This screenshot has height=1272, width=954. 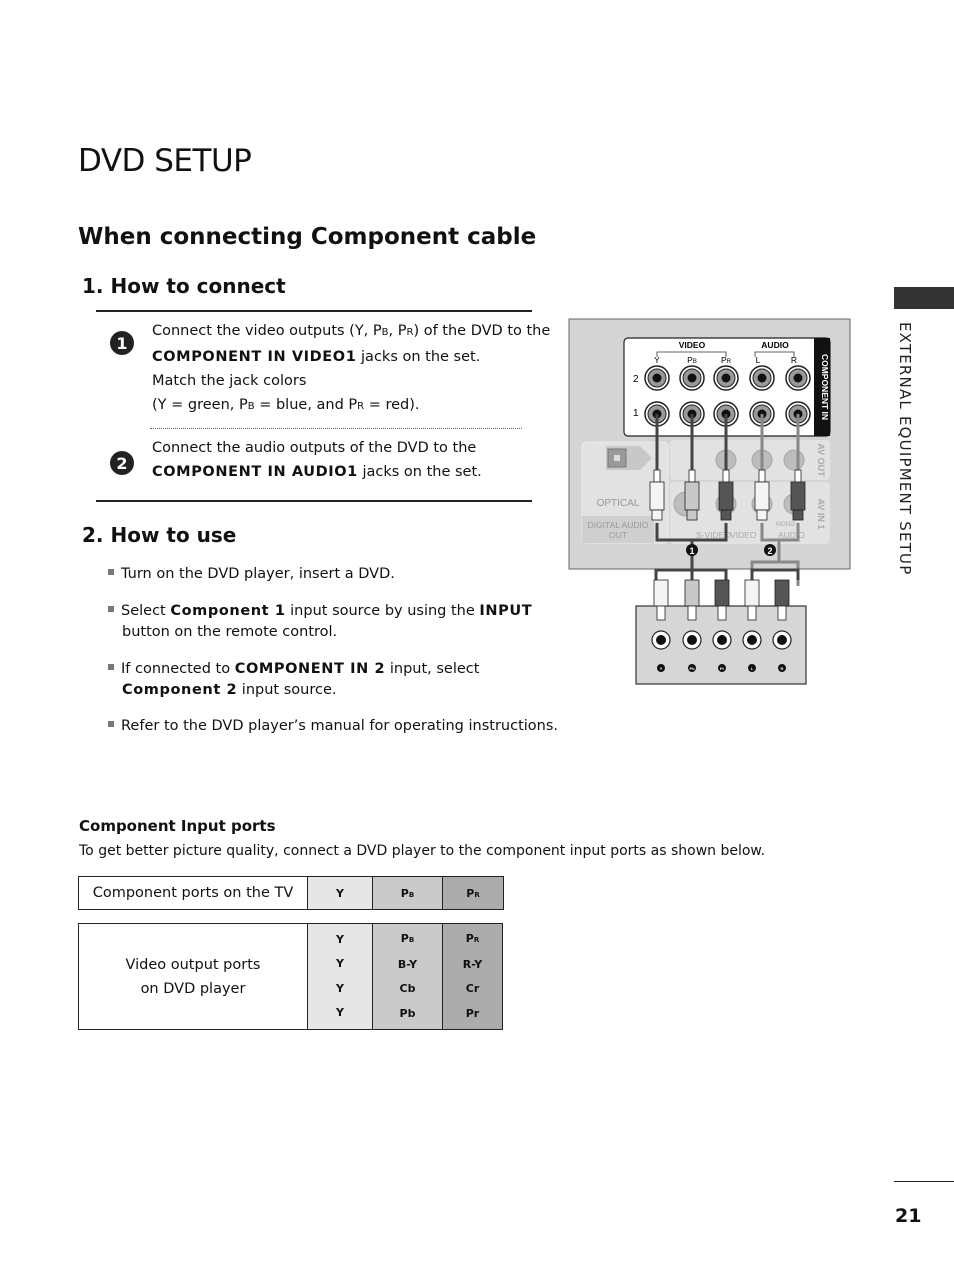 What do you see at coordinates (432, 669) in the screenshot?
I see `bullet-3-post: input, select` at bounding box center [432, 669].